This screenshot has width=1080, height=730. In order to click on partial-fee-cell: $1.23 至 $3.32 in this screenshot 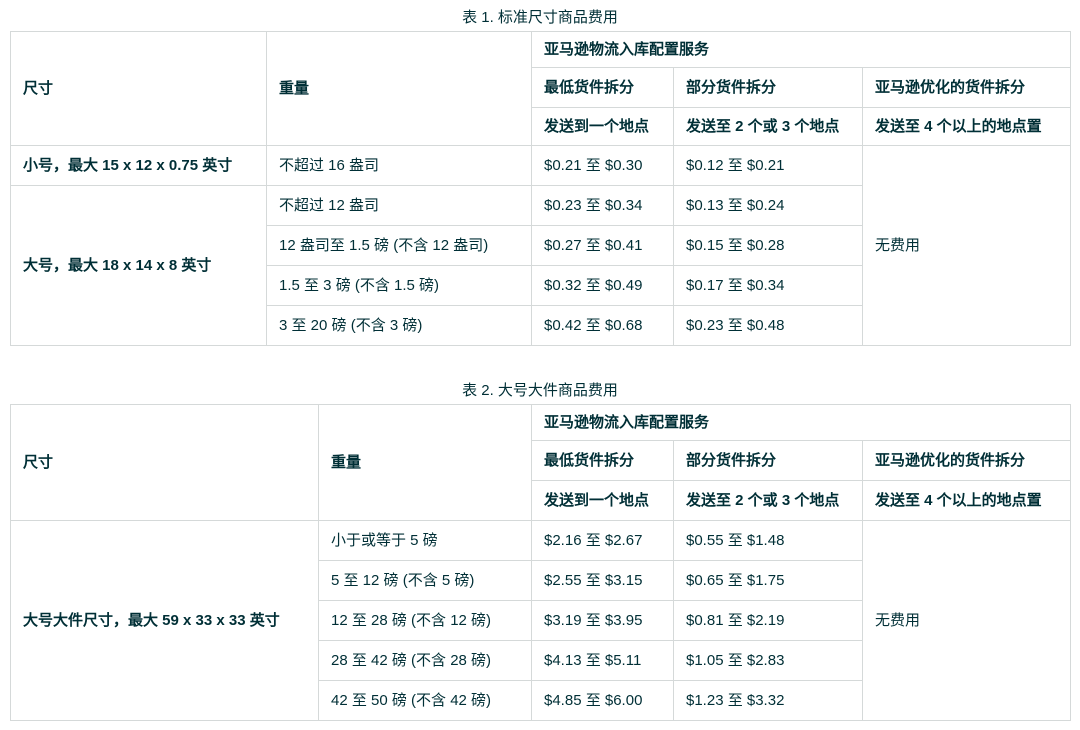, I will do `click(768, 700)`.